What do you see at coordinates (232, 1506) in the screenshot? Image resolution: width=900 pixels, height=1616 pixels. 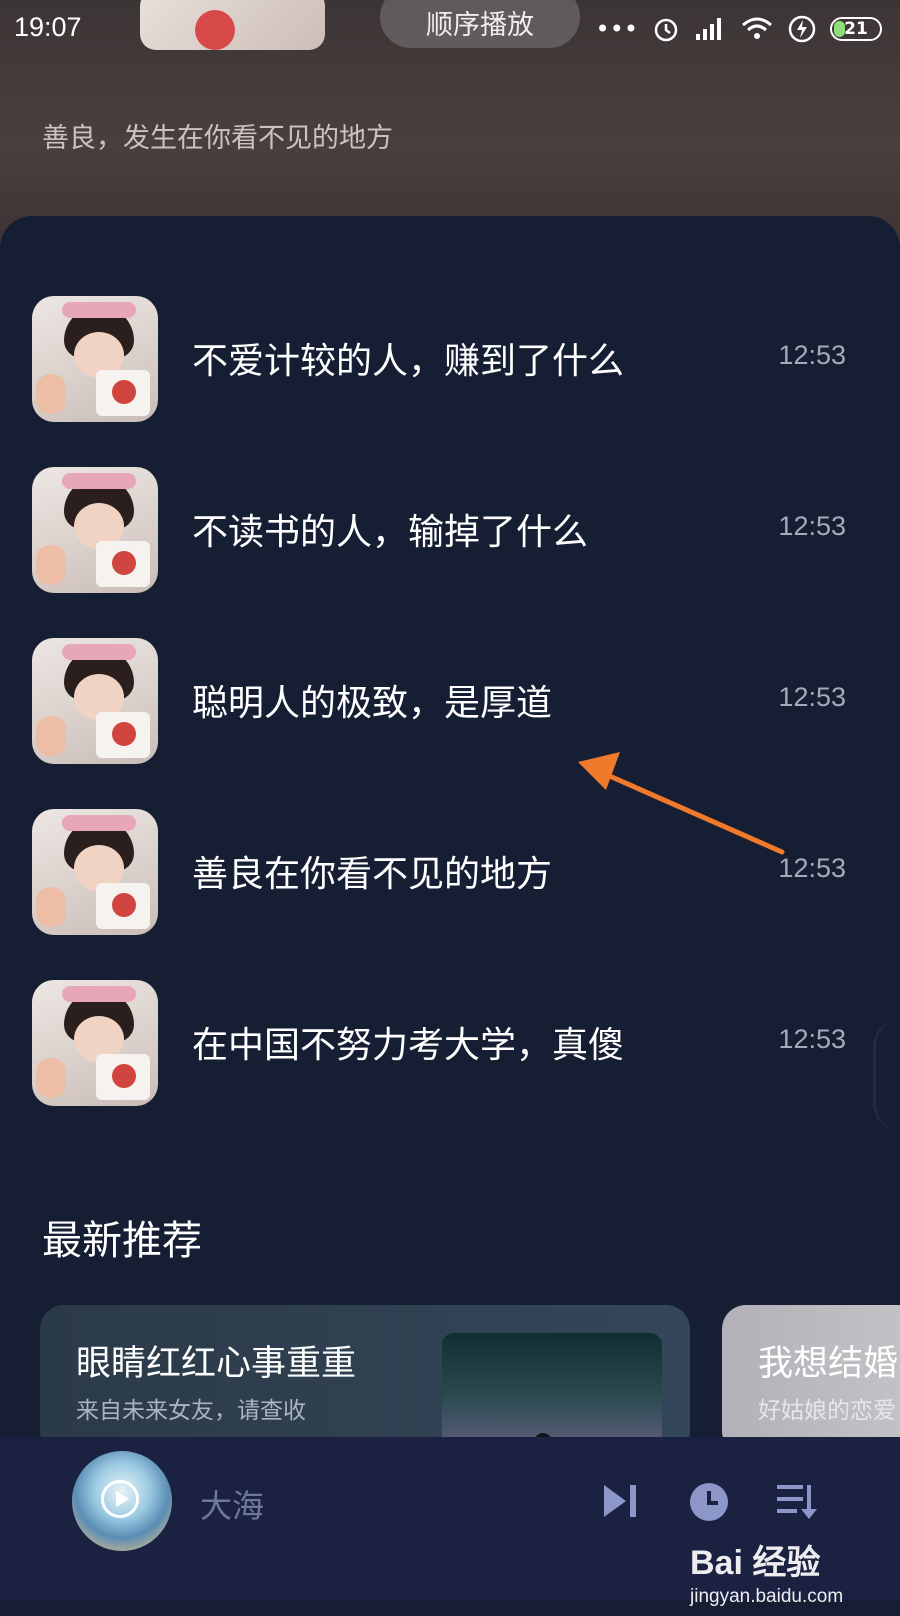 I see `now-playing-title: 大海` at bounding box center [232, 1506].